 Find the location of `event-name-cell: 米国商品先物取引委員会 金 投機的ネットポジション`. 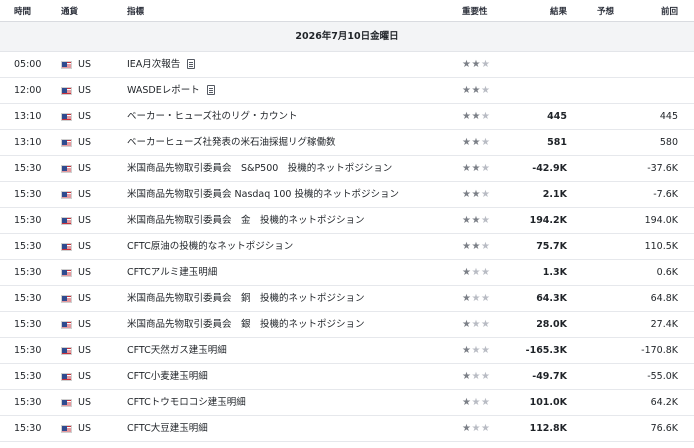

event-name-cell: 米国商品先物取引委員会 金 投機的ネットポジション is located at coordinates (246, 221).